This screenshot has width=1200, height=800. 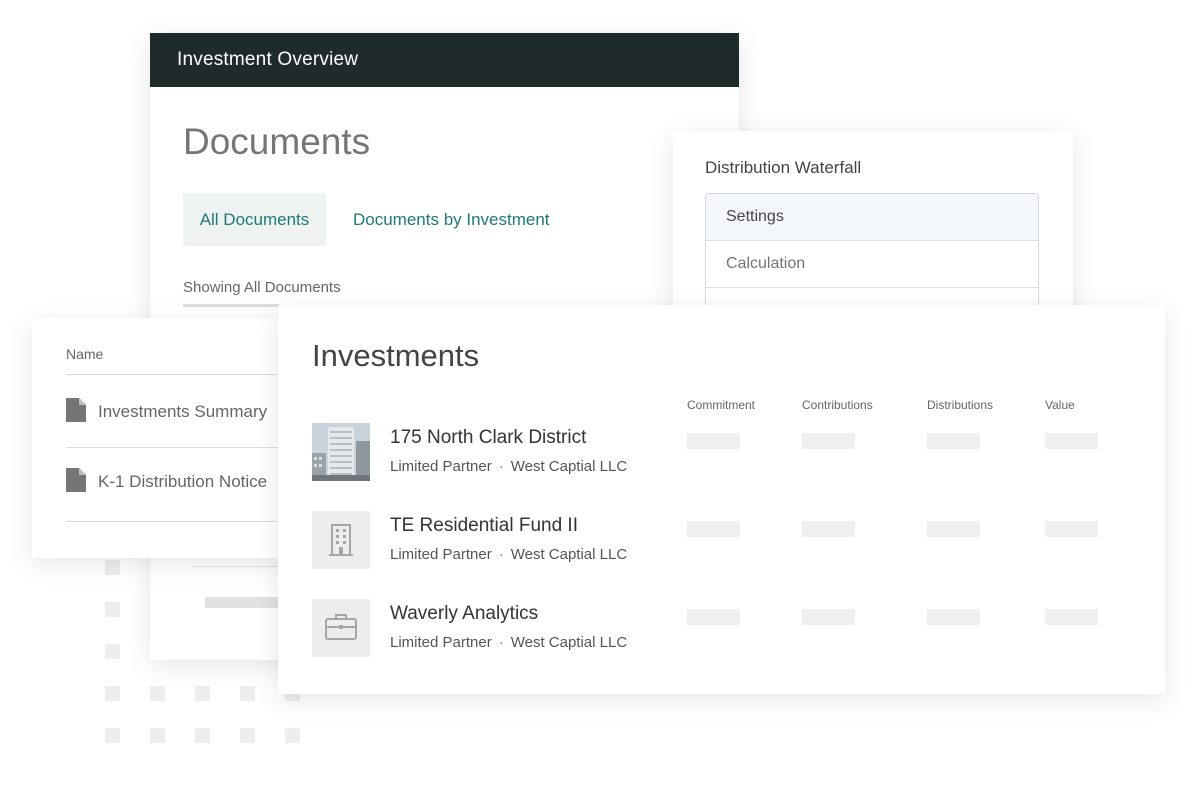 I want to click on column-header-contributions: Contributions, so click(x=837, y=405).